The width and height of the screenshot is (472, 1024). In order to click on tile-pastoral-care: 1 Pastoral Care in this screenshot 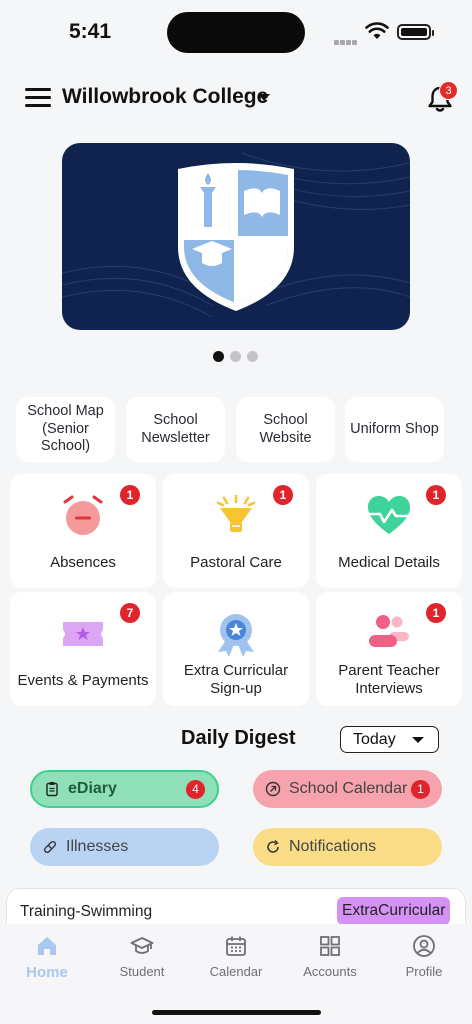, I will do `click(236, 531)`.